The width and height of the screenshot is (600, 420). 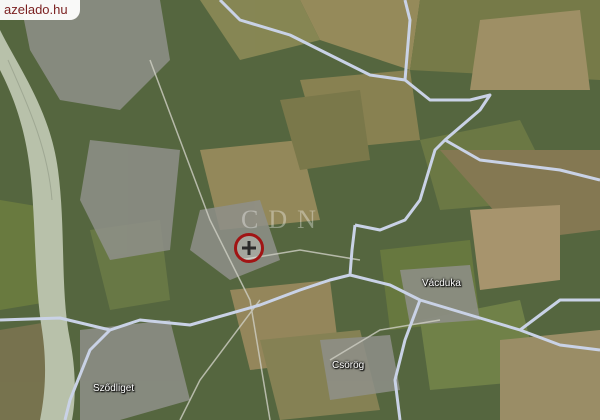 I want to click on location-marker, so click(x=249, y=248).